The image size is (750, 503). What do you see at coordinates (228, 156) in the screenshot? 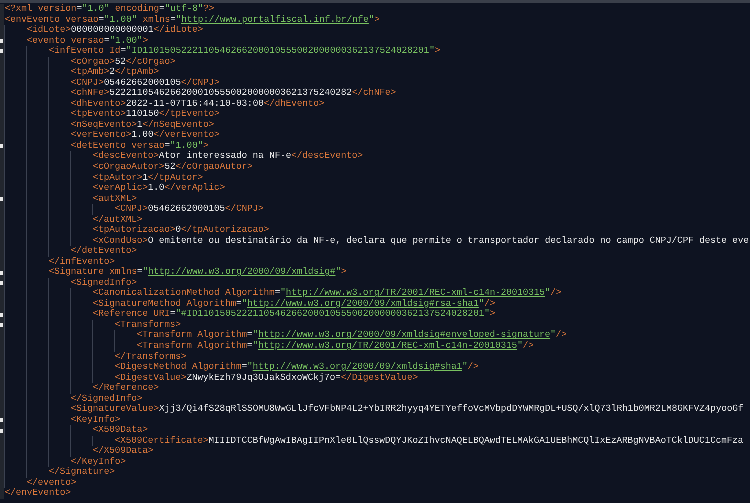
I see `code-line: <descEvento>Ator interessado na NF-e</descEvento>` at bounding box center [228, 156].